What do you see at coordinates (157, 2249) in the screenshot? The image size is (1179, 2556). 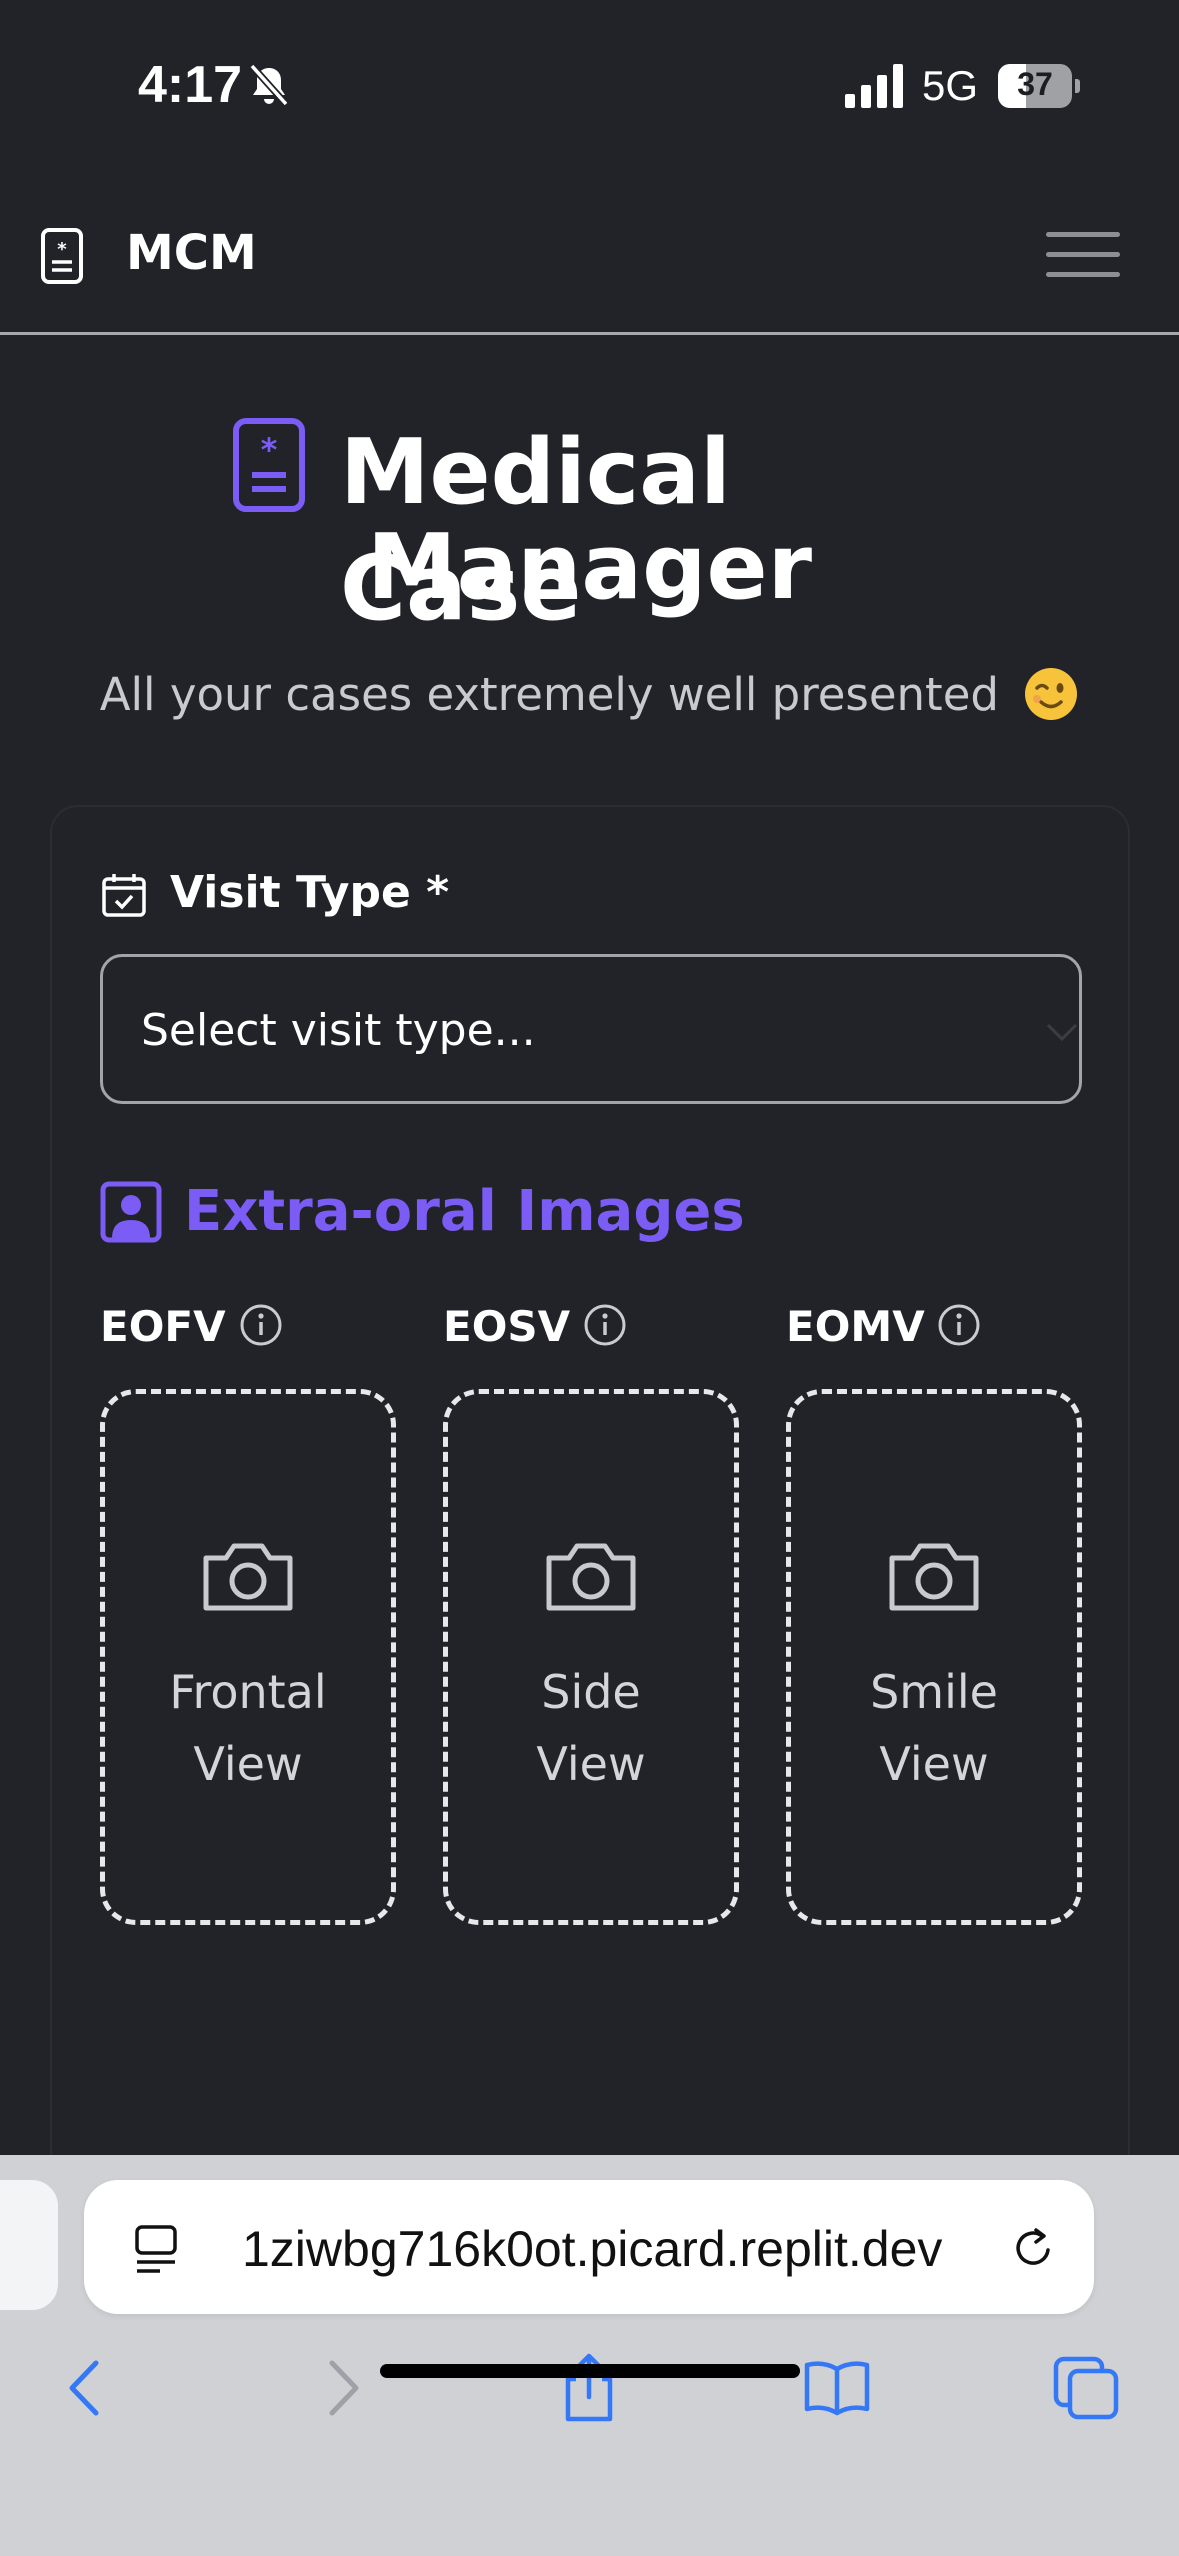 I see `page-menu-icon` at bounding box center [157, 2249].